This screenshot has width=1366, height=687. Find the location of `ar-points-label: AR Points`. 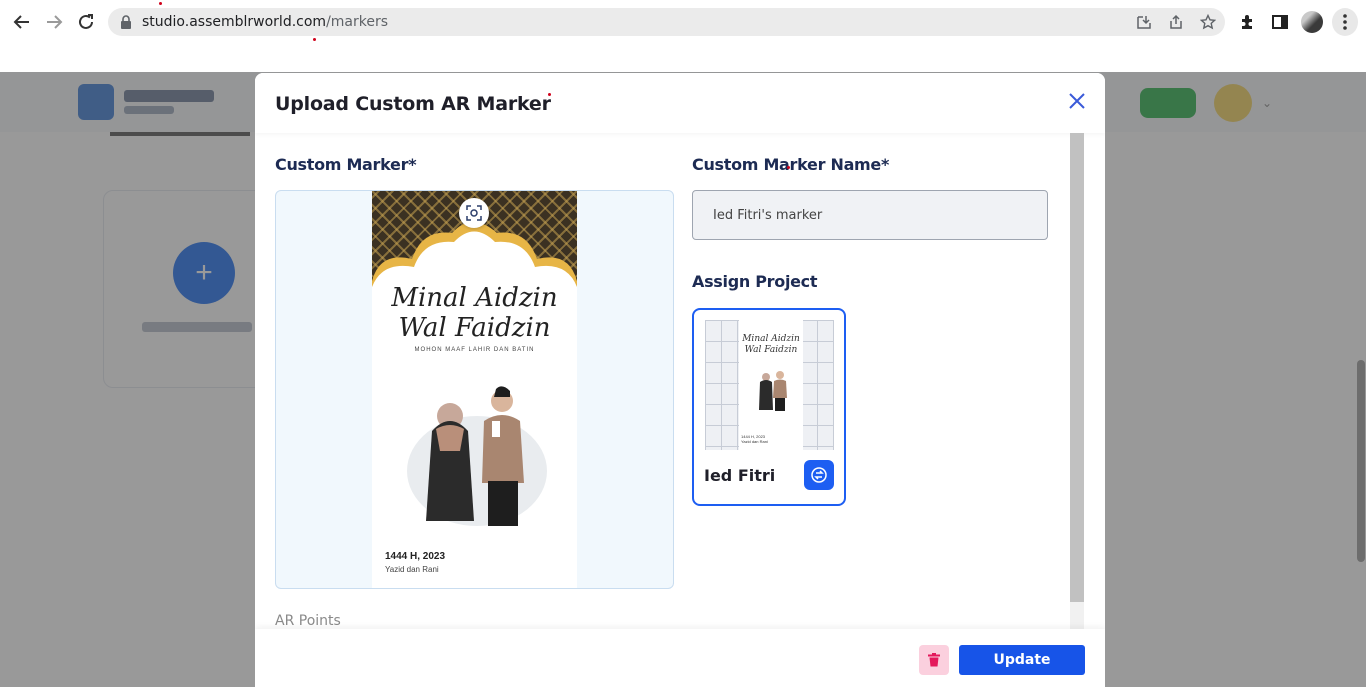

ar-points-label: AR Points is located at coordinates (308, 621).